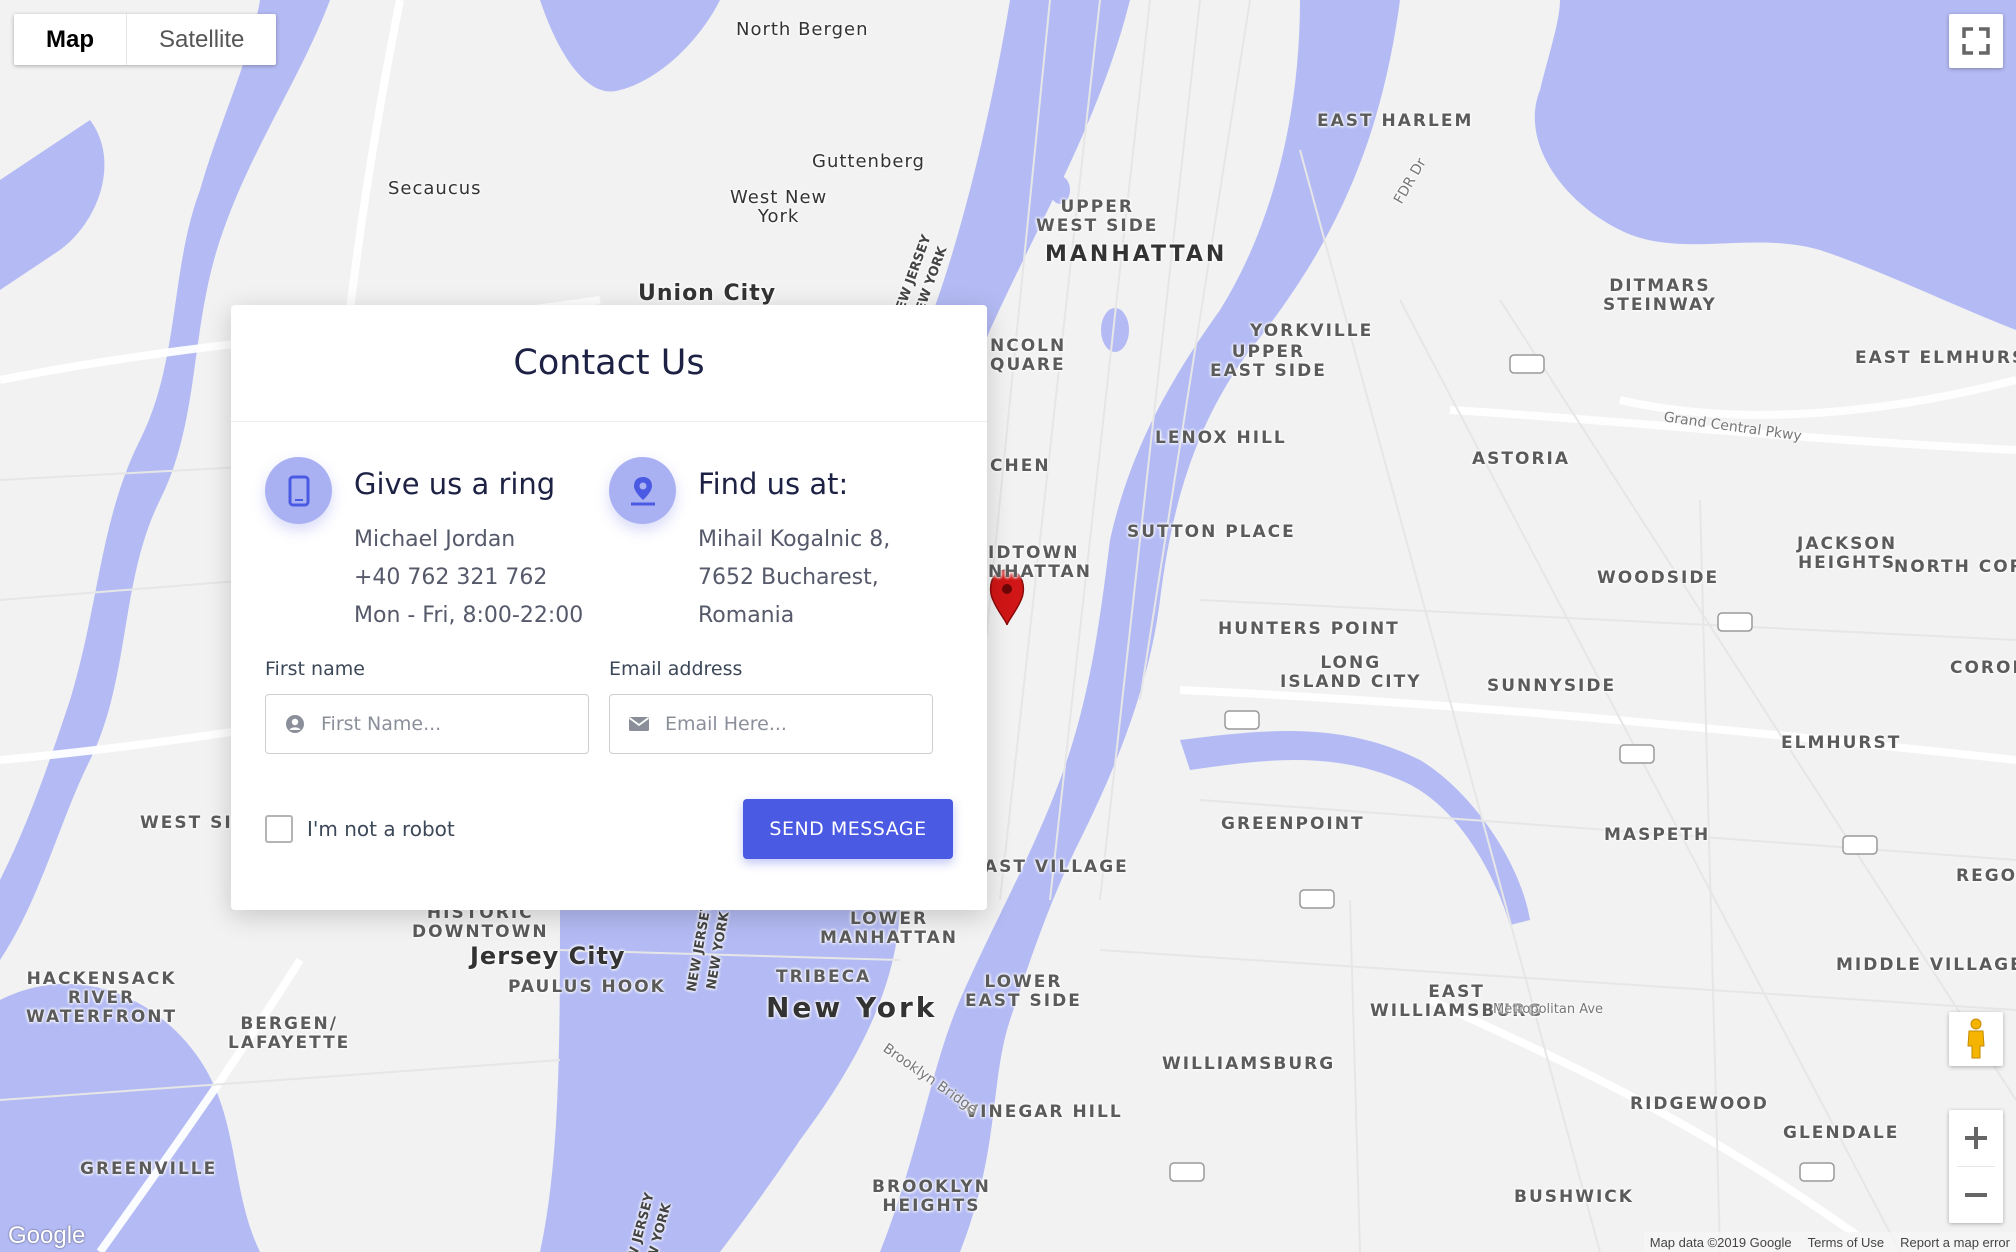  Describe the element at coordinates (609, 829) in the screenshot. I see `form-actions: I'm not a robot SEND MESSAGE` at that location.